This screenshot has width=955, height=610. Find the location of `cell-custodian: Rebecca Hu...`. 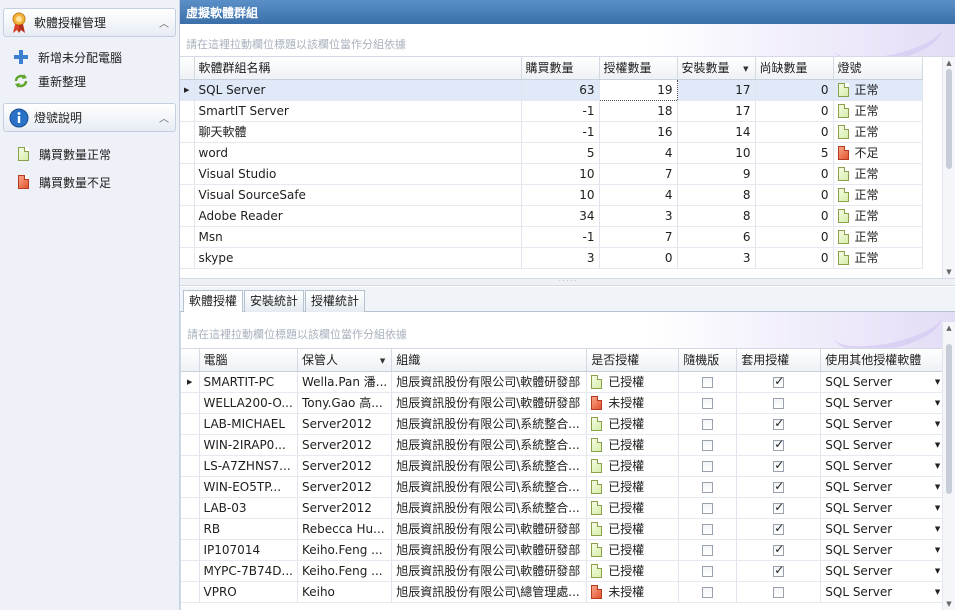

cell-custodian: Rebecca Hu... is located at coordinates (345, 529).